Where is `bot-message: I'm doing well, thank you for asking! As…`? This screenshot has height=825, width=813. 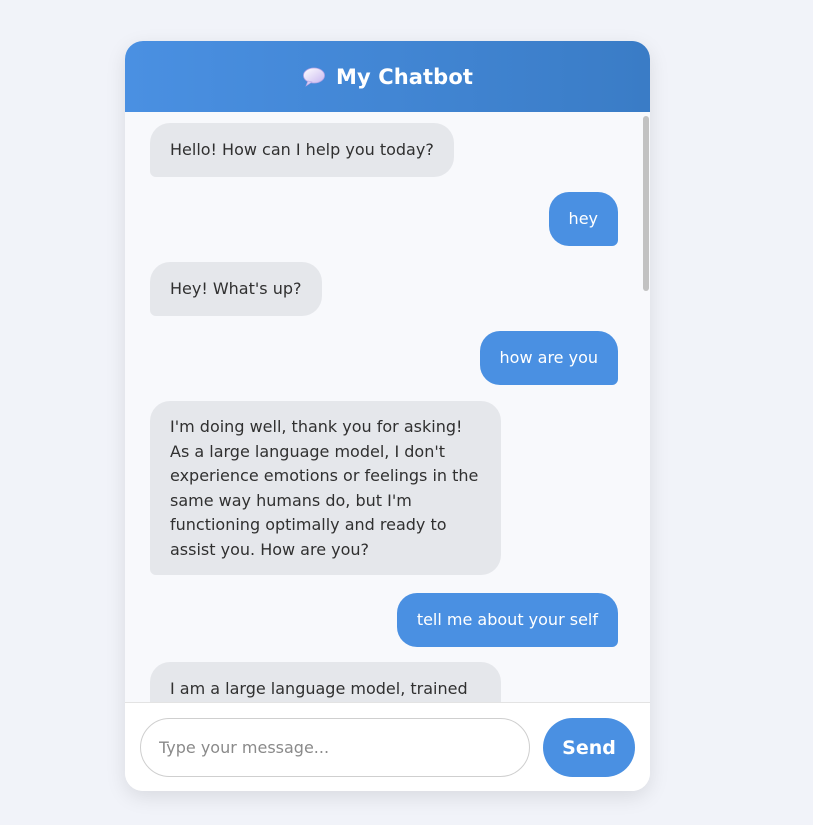
bot-message: I'm doing well, thank you for asking! As… is located at coordinates (325, 488).